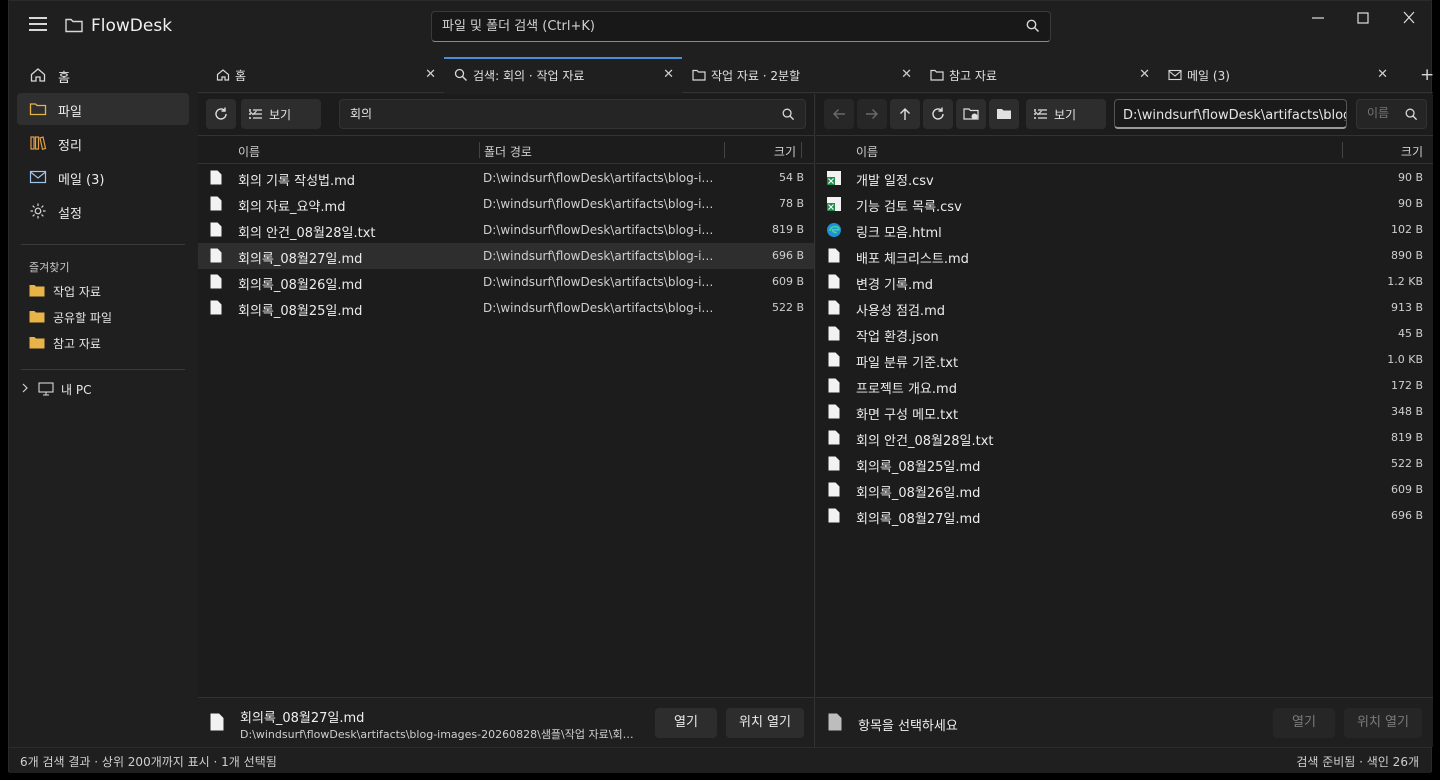  Describe the element at coordinates (508, 151) in the screenshot. I see `column-path: 폴더 경로` at that location.